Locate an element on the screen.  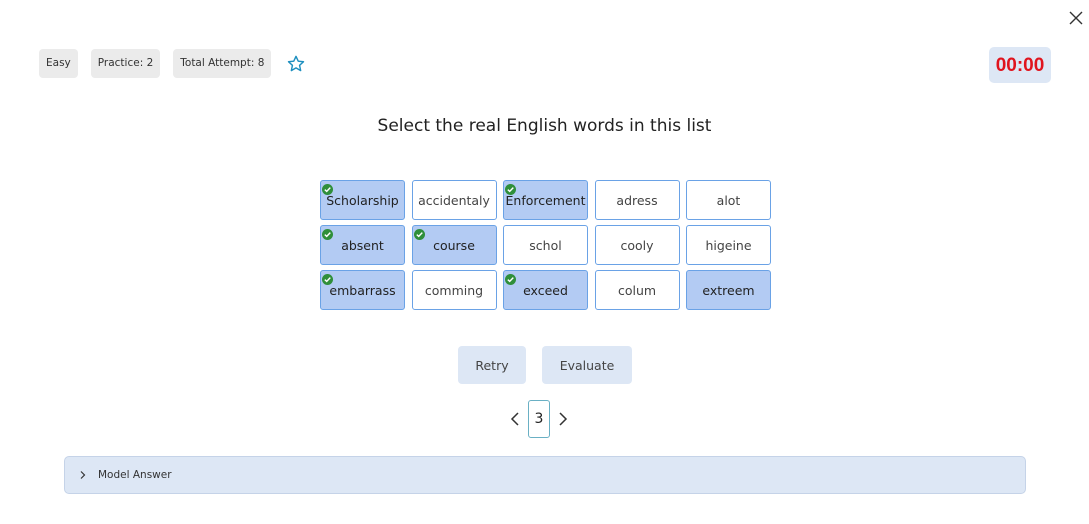
word-label: higeine is located at coordinates (728, 245).